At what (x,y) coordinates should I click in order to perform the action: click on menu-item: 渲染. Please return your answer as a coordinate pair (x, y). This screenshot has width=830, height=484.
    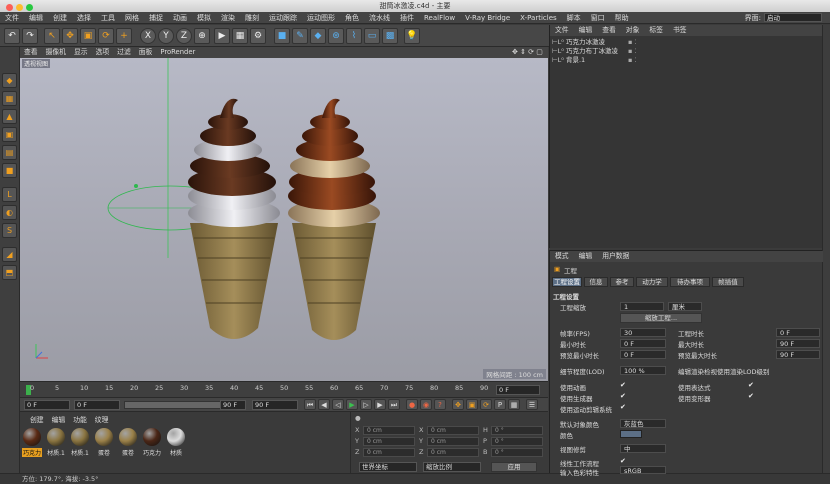
    Looking at the image, I should click on (228, 18).